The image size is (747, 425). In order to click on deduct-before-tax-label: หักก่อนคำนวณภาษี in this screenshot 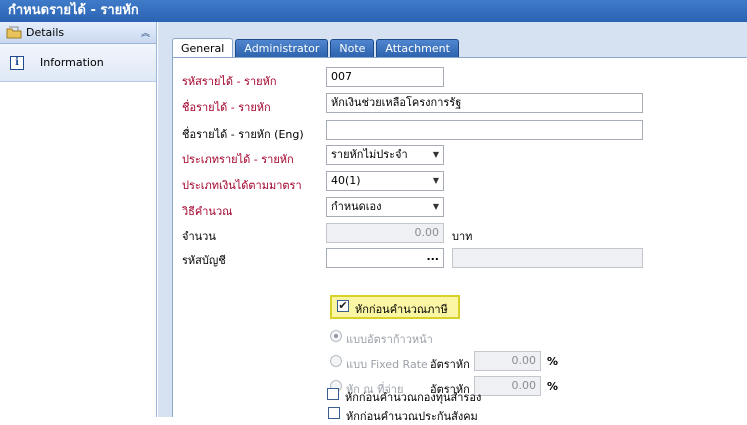, I will do `click(401, 309)`.